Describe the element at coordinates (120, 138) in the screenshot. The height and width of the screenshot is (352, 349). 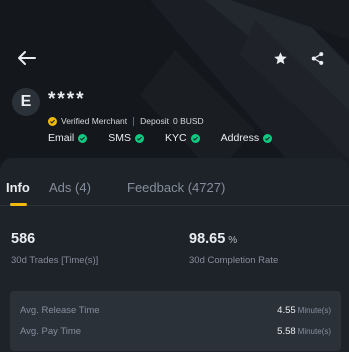
I see `verification-label: SMS` at that location.